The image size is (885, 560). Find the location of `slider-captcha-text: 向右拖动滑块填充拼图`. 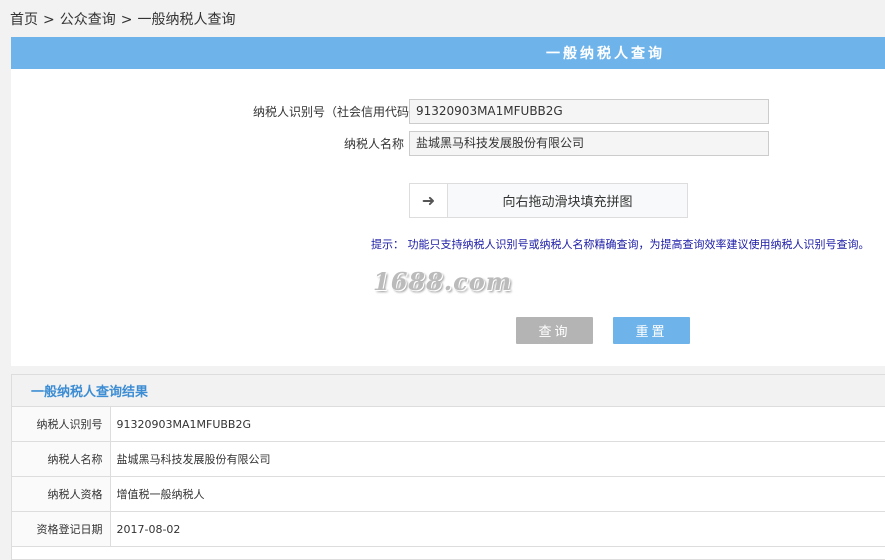

slider-captcha-text: 向右拖动滑块填充拼图 is located at coordinates (567, 202).